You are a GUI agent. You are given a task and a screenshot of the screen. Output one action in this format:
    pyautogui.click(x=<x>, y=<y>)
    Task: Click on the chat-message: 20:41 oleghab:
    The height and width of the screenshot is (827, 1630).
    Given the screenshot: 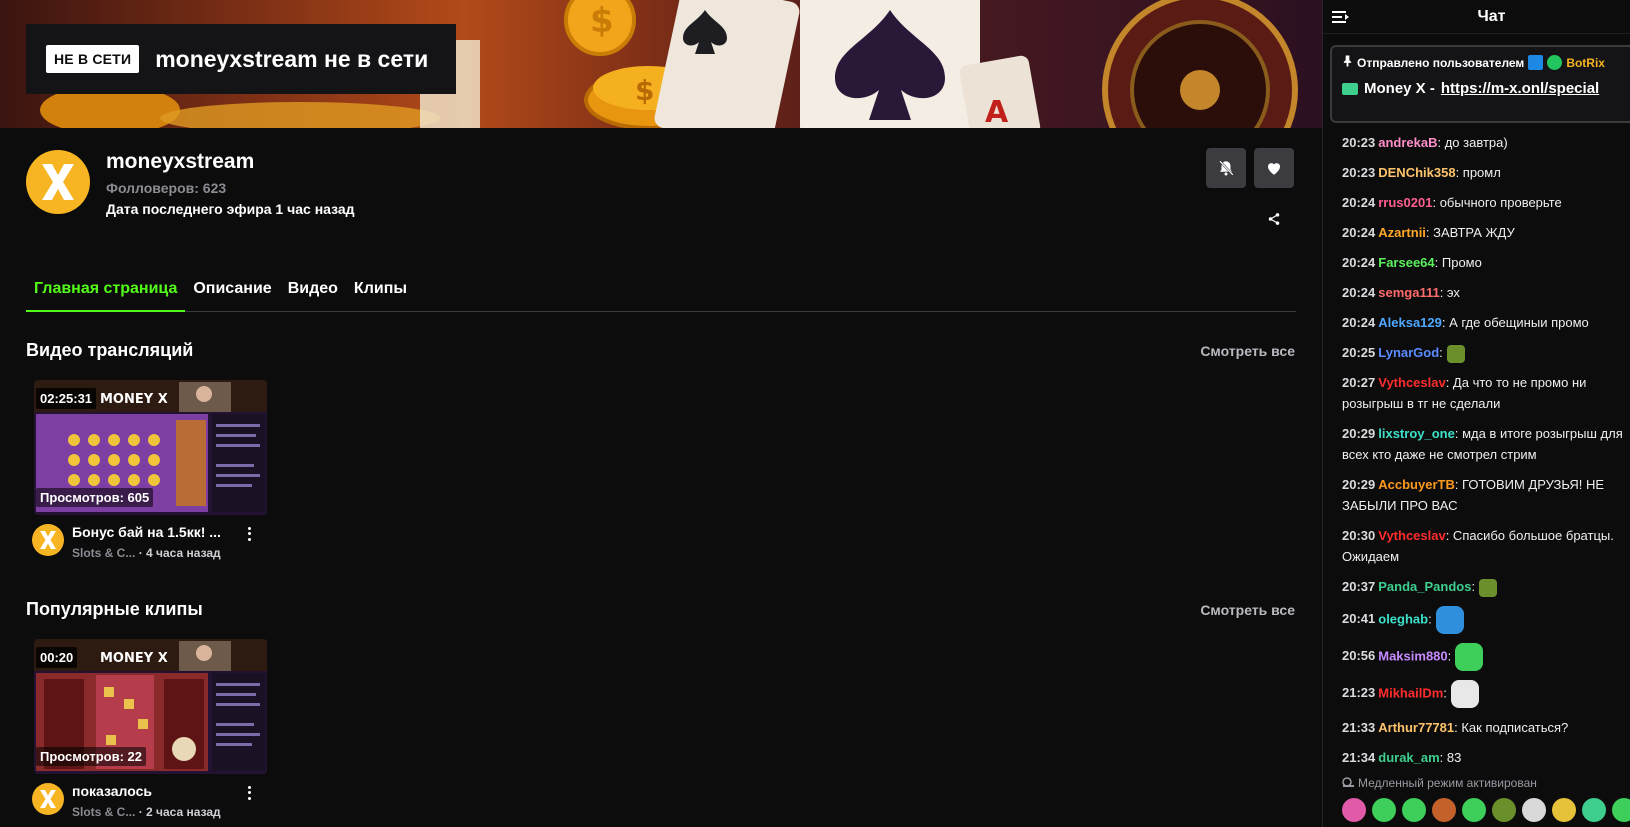 What is the action you would take?
    pyautogui.click(x=1486, y=620)
    